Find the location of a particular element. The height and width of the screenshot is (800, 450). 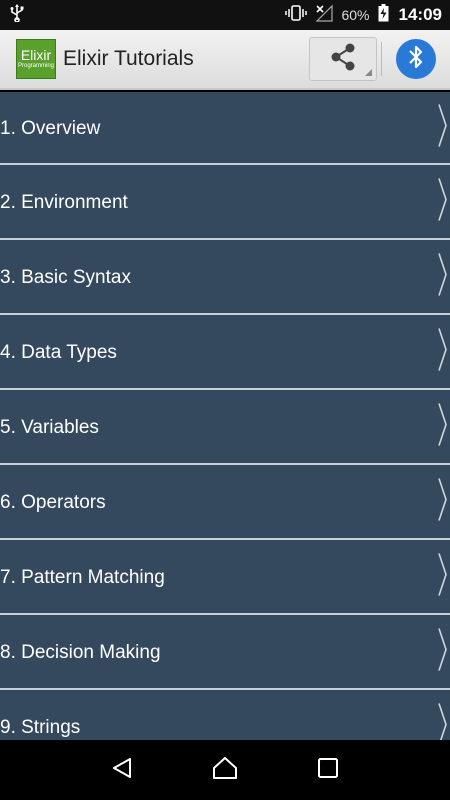

list-item: 3. Basic Syntax is located at coordinates (225, 277).